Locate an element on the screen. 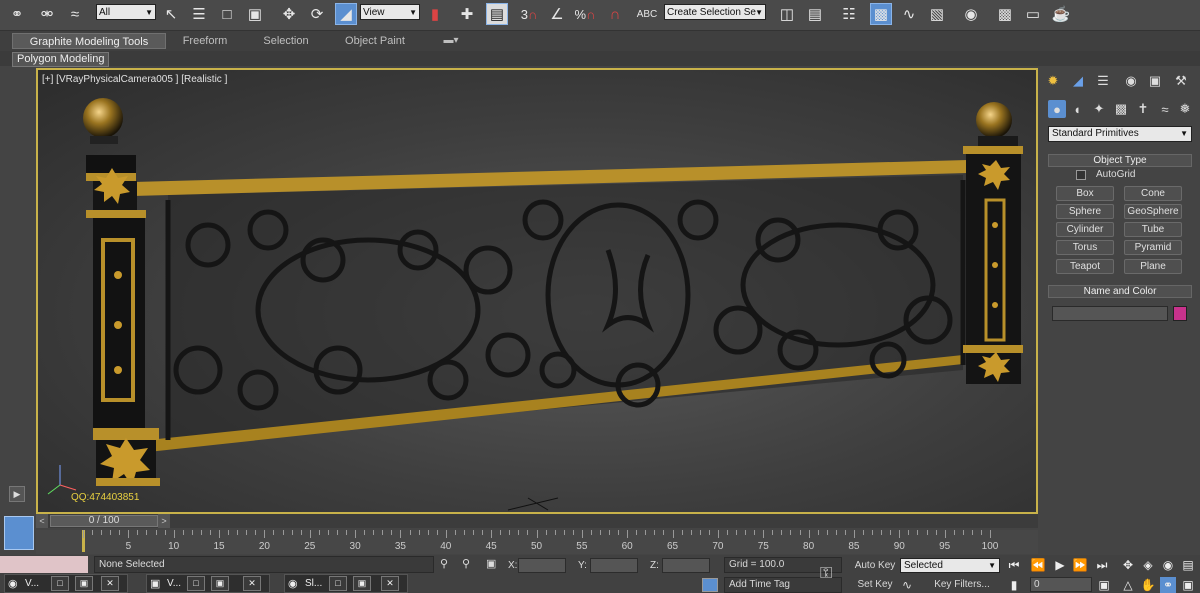 This screenshot has height=593, width=1200. zoom-all-icon: ◈ is located at coordinates (1148, 565).